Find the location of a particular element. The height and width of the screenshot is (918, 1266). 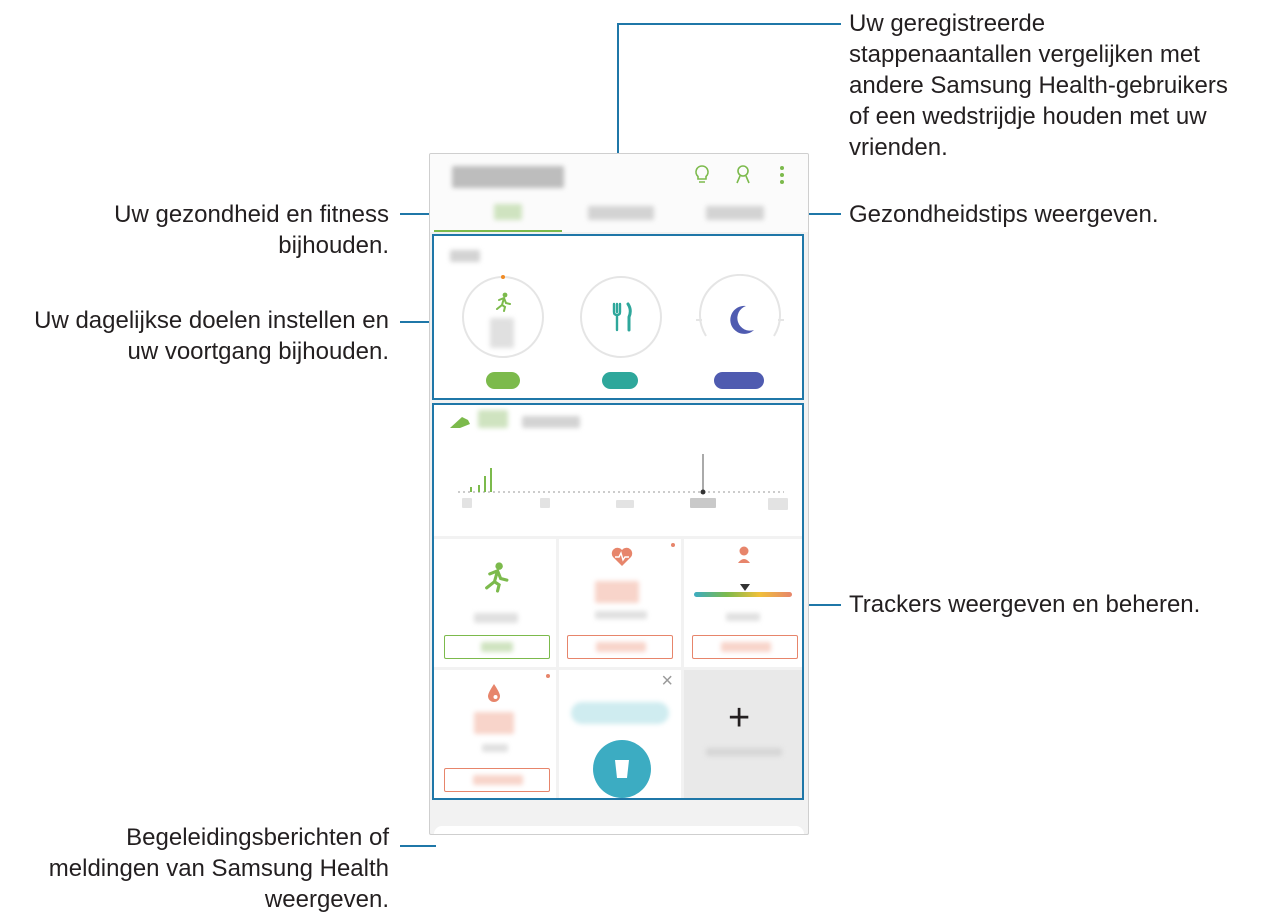

notification-bar is located at coordinates (619, 830).